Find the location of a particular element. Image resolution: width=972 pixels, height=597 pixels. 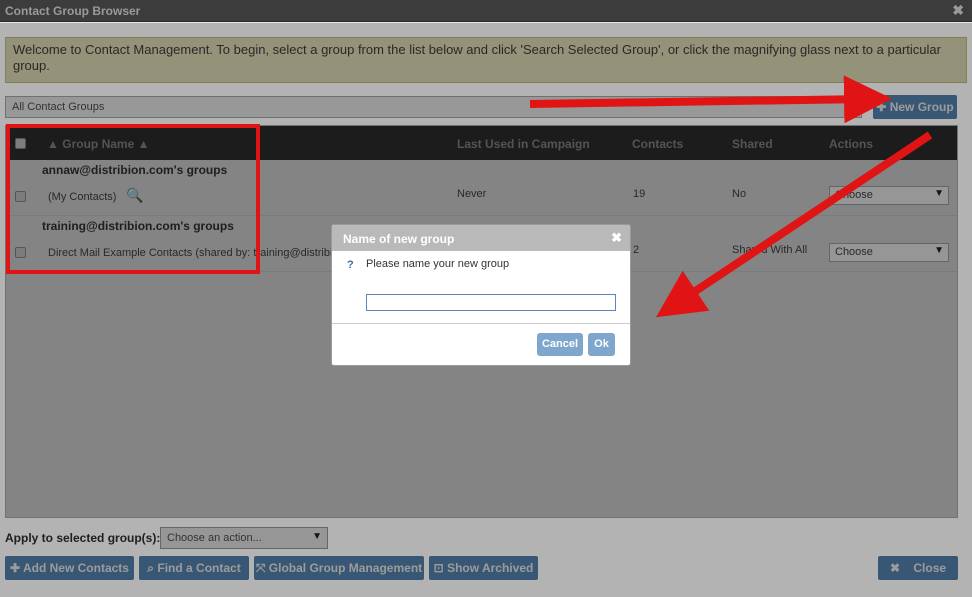

dialog-divider is located at coordinates (481, 323).